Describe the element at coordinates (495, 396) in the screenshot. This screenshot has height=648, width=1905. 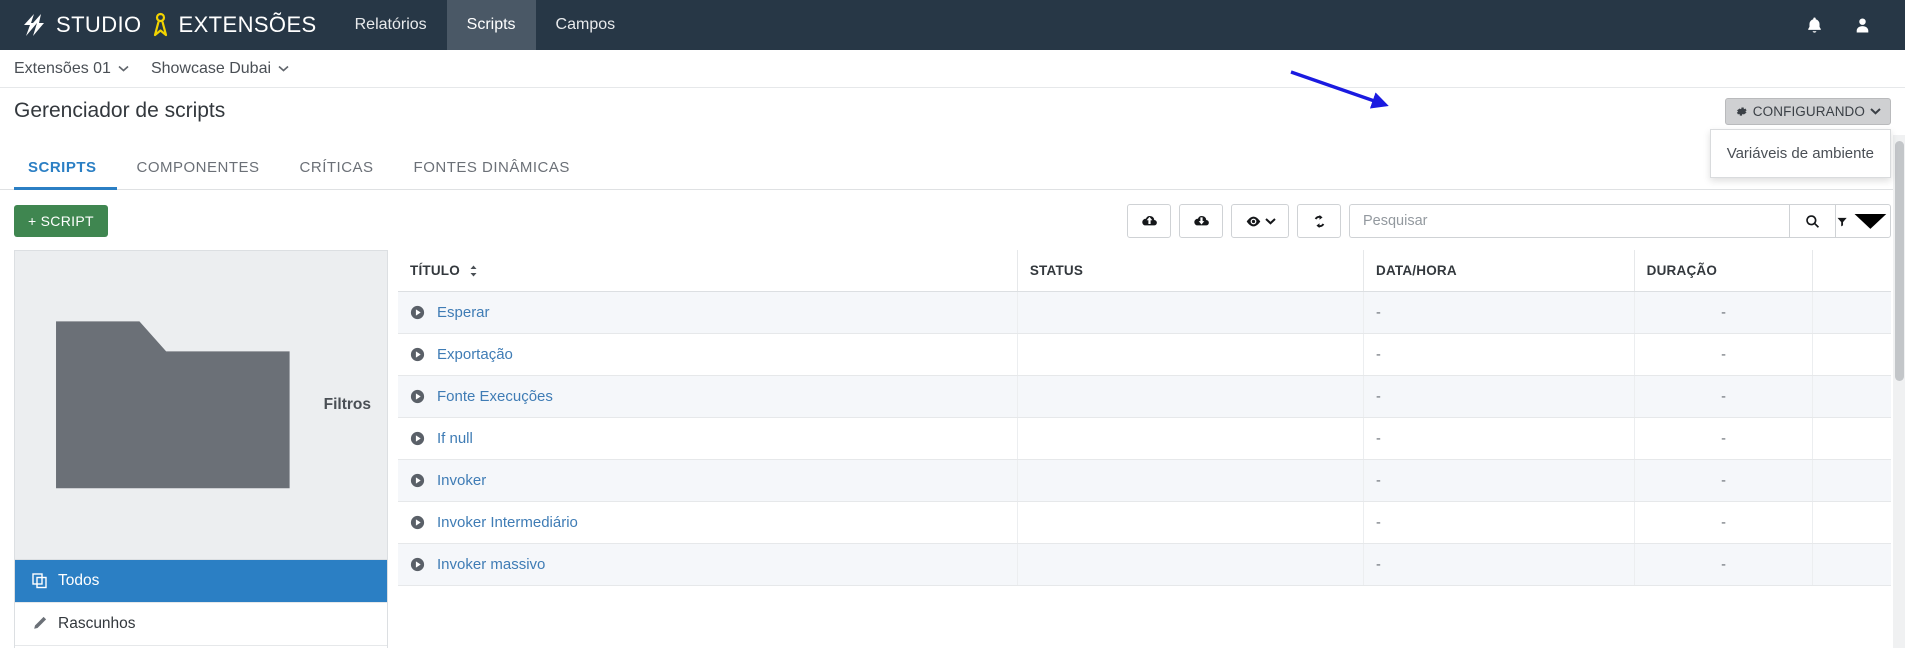
I see `script-title-link: Fonte Execuções` at that location.